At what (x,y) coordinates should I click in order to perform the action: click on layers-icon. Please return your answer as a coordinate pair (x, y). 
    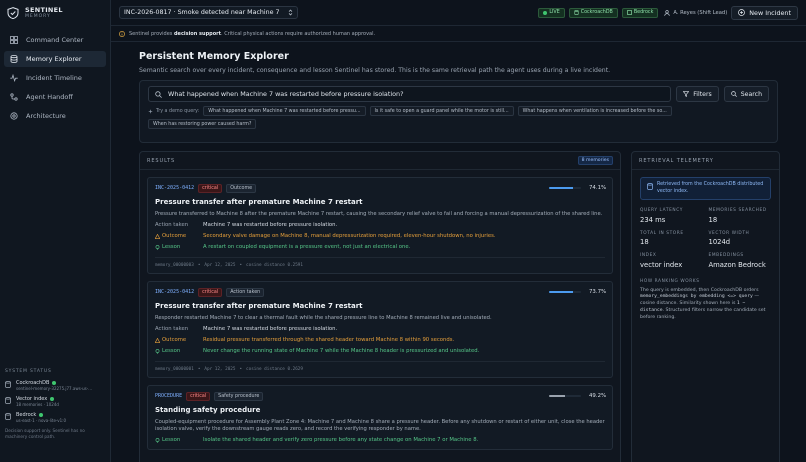
    Looking at the image, I should click on (14, 116).